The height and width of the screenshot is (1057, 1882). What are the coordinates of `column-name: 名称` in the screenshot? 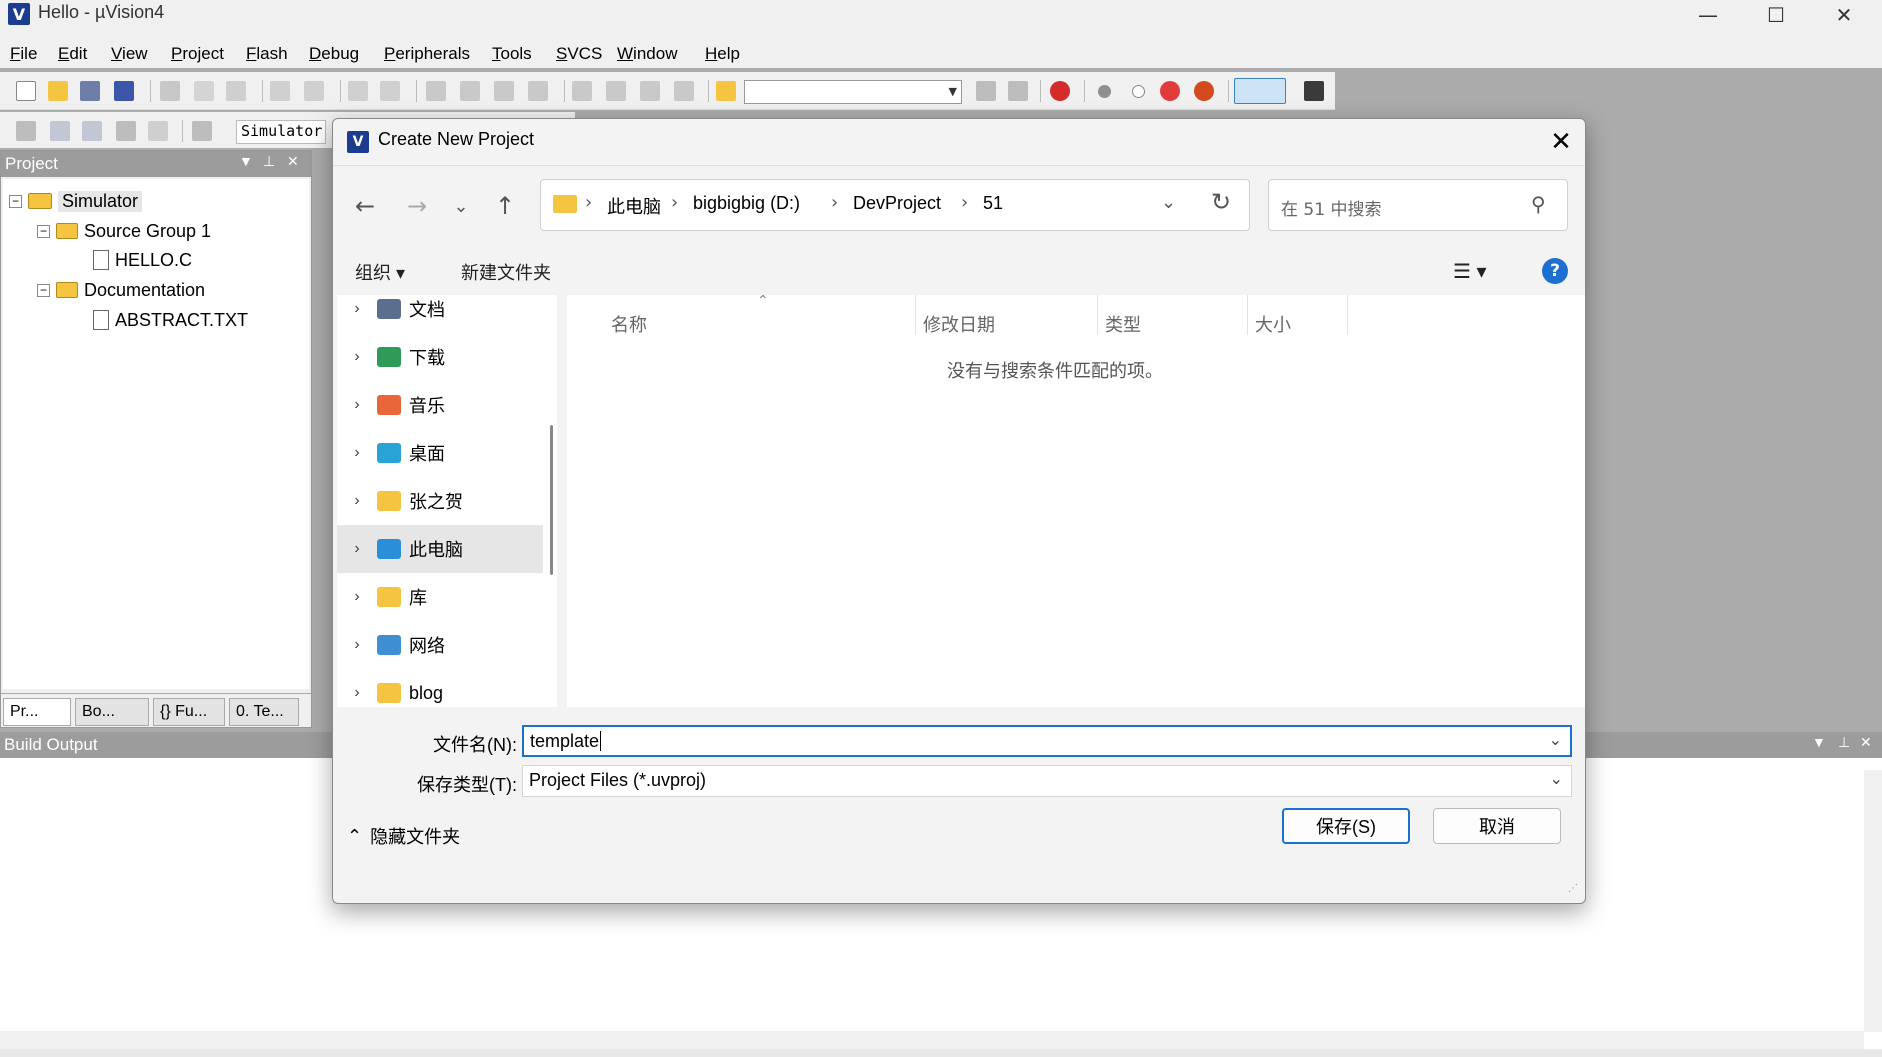 It's located at (629, 324).